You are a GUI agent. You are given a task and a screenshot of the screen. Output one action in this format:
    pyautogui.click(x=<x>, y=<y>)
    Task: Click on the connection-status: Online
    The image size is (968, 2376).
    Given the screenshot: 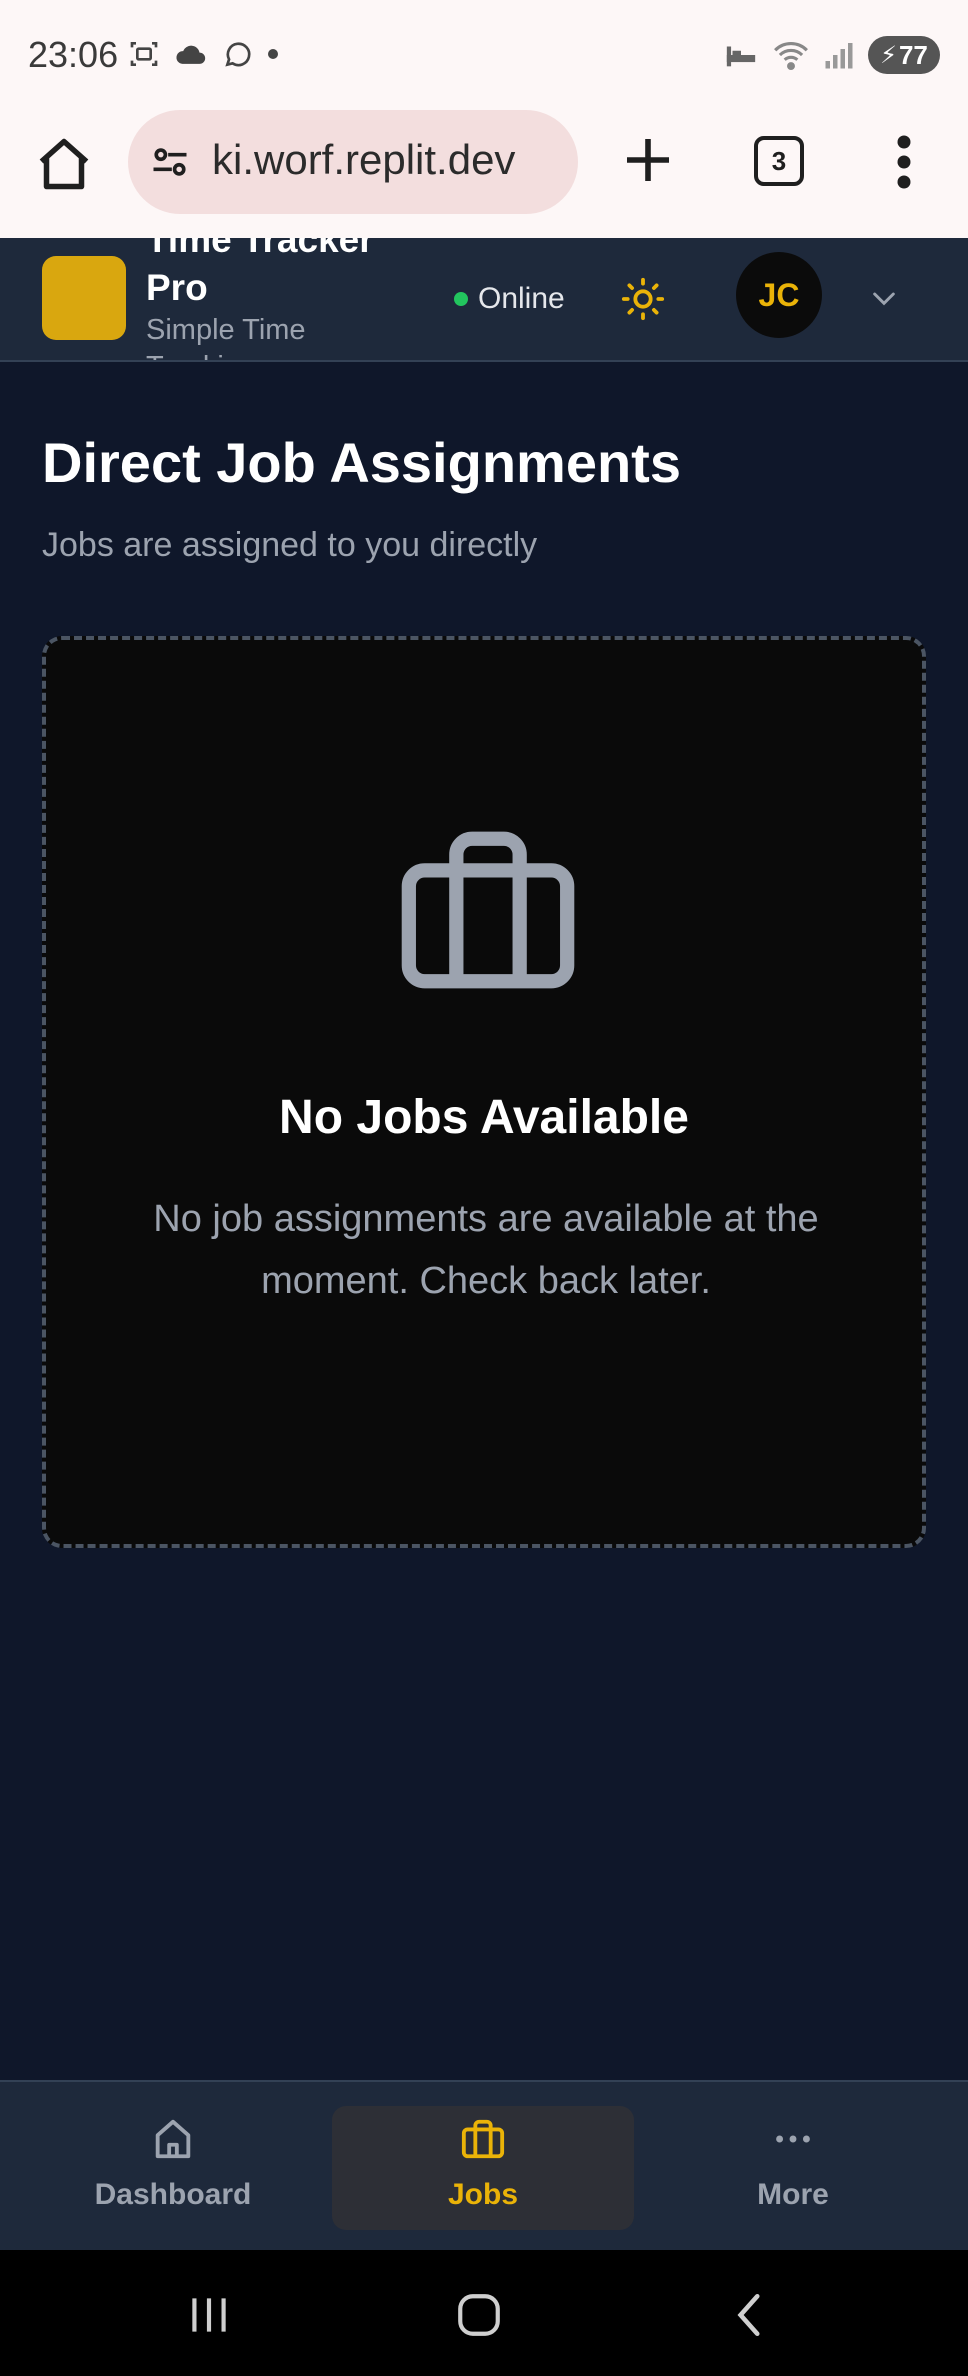 What is the action you would take?
    pyautogui.click(x=509, y=299)
    